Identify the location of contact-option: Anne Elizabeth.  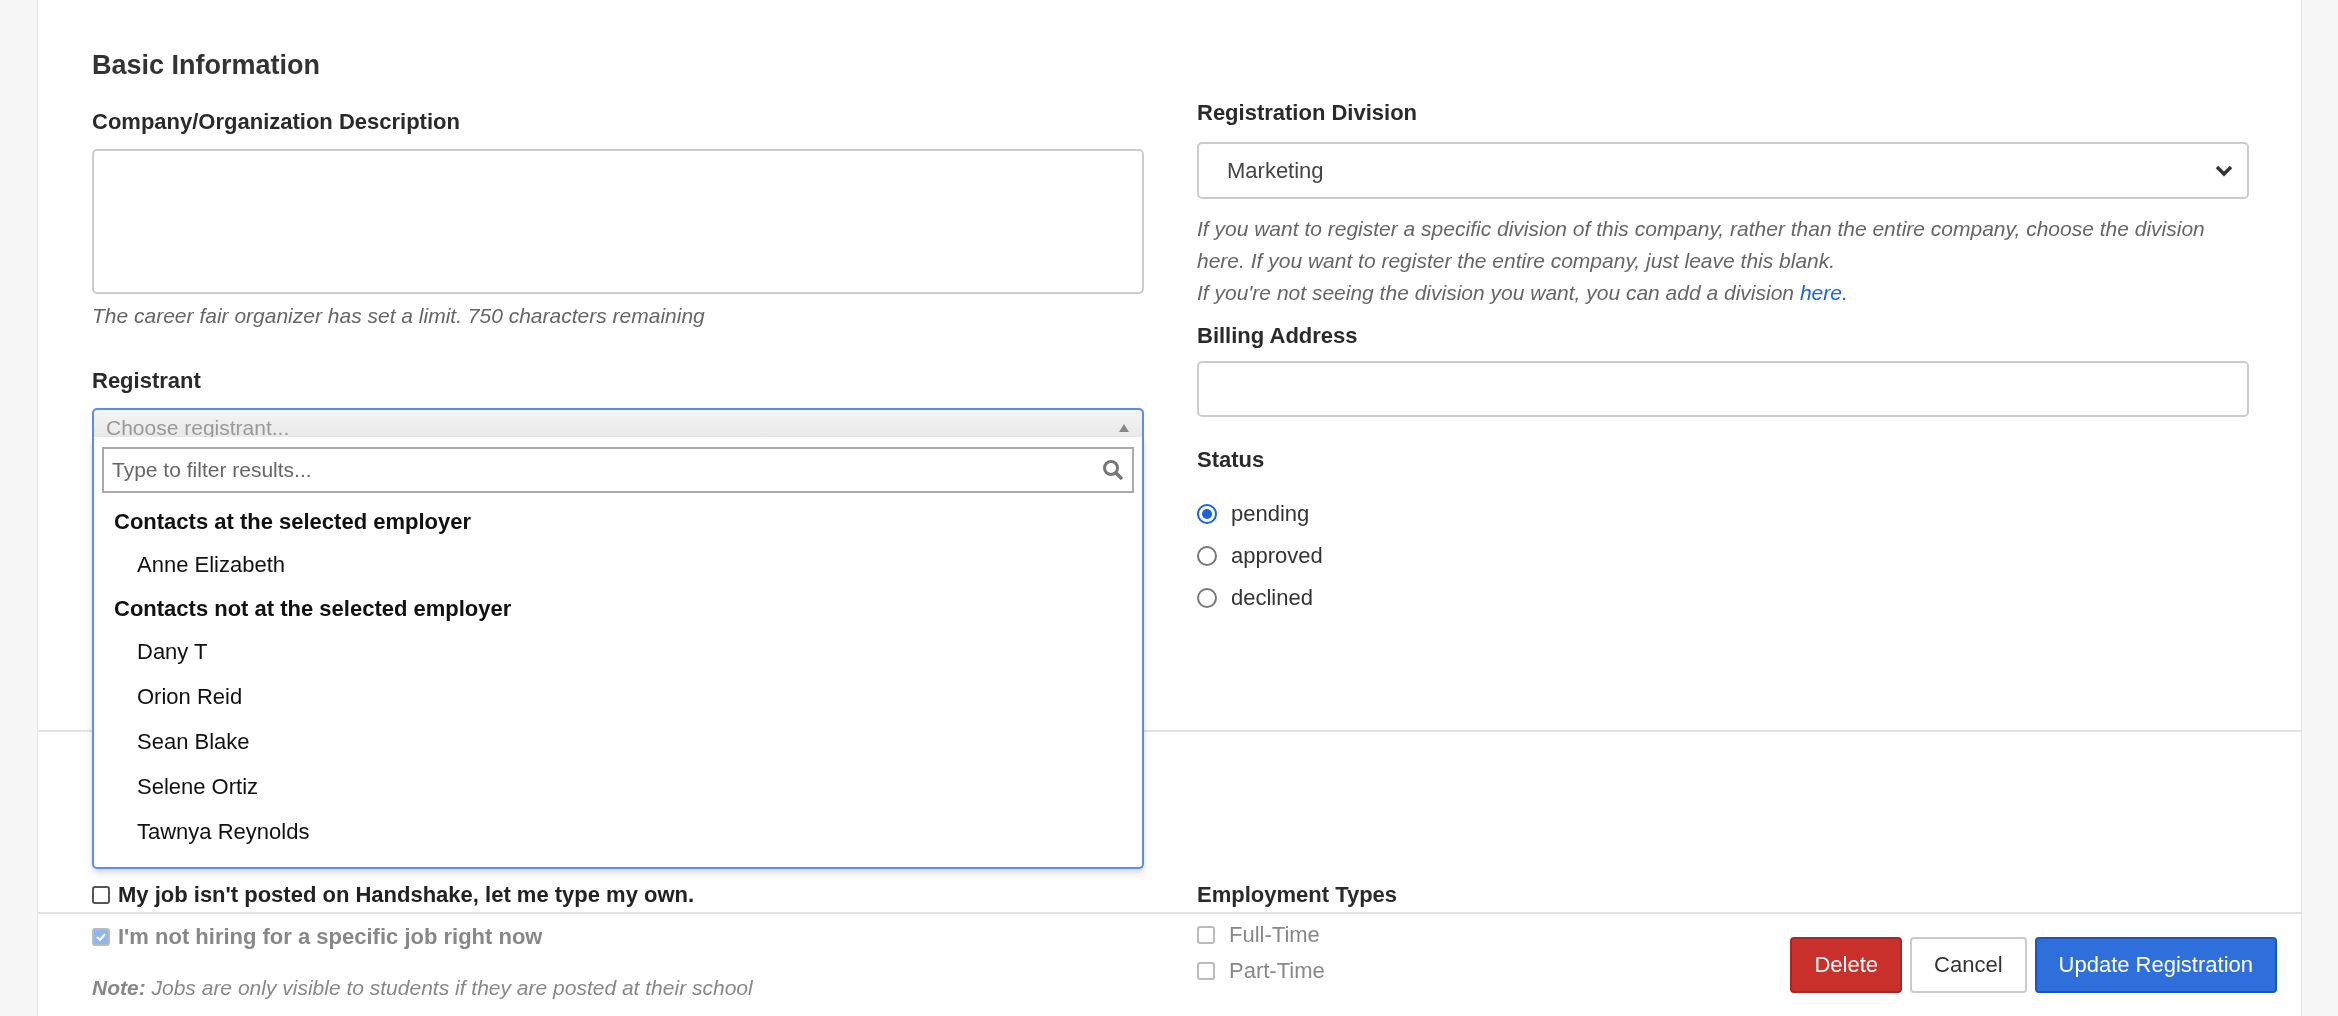
(618, 565).